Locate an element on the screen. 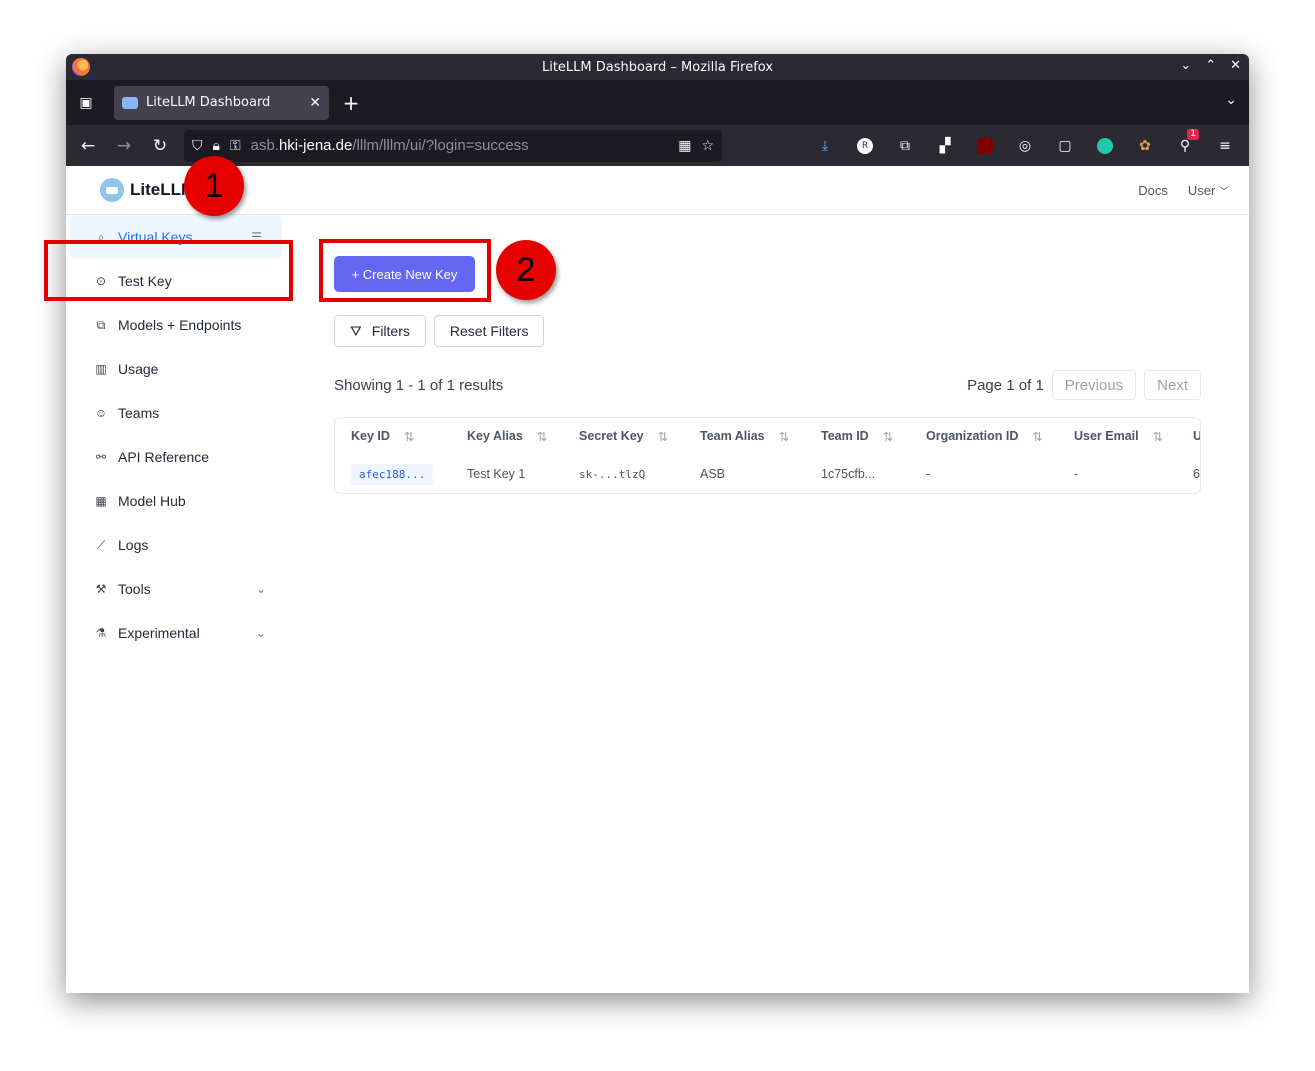 The height and width of the screenshot is (1071, 1315). close-tab-icon: ✕ is located at coordinates (315, 103).